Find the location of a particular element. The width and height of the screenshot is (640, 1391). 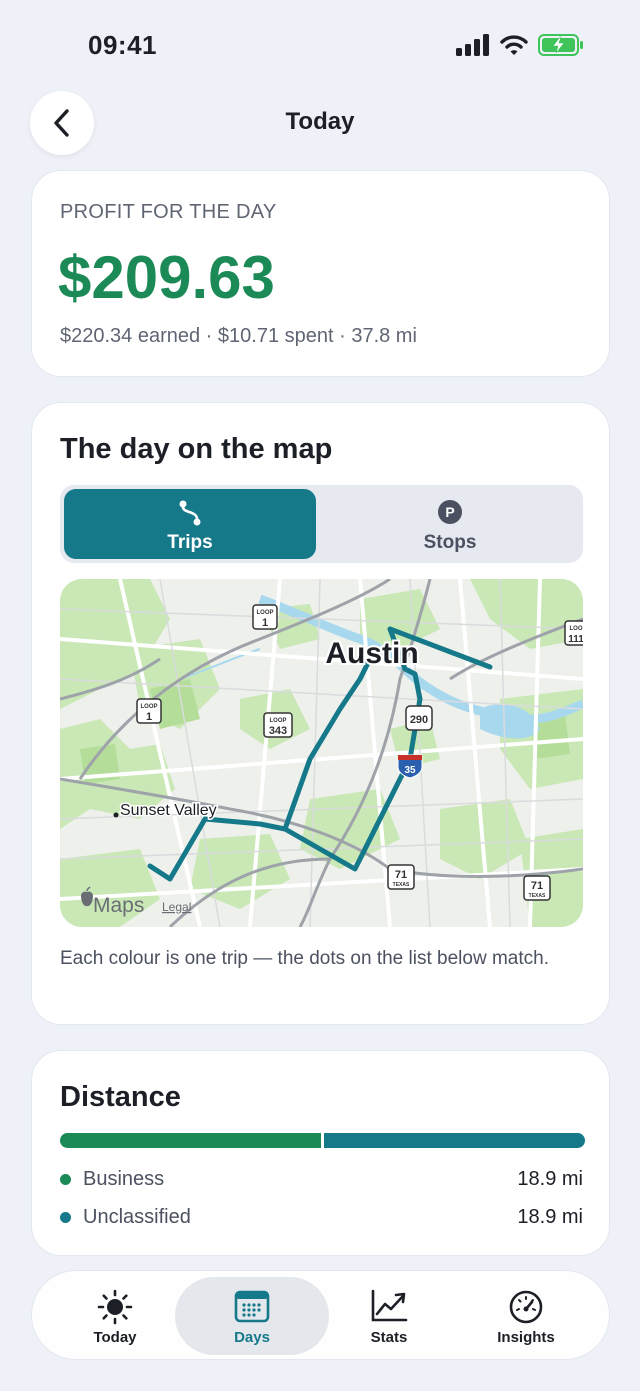

tab-days: Days is located at coordinates (252, 1316).